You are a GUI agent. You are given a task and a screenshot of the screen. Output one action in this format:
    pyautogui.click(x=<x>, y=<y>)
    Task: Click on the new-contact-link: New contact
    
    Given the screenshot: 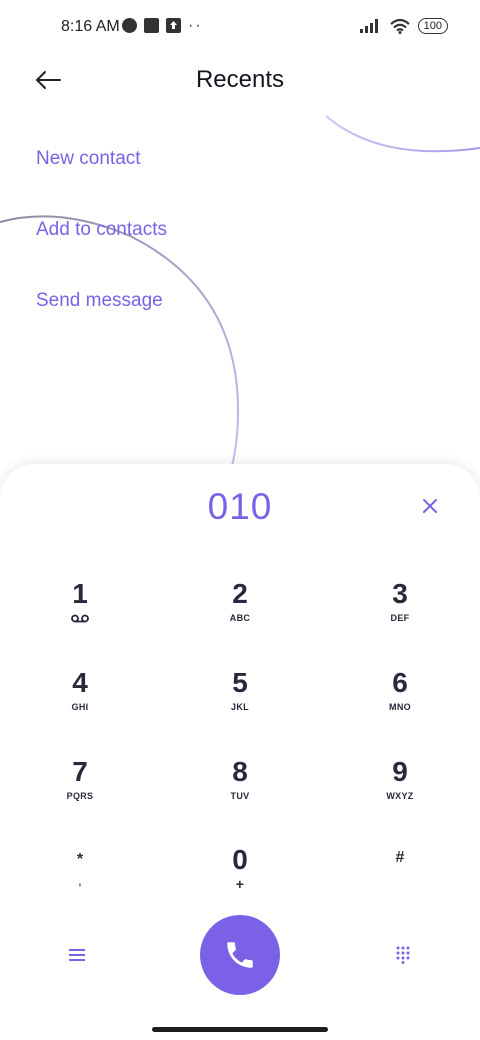 What is the action you would take?
    pyautogui.click(x=88, y=159)
    